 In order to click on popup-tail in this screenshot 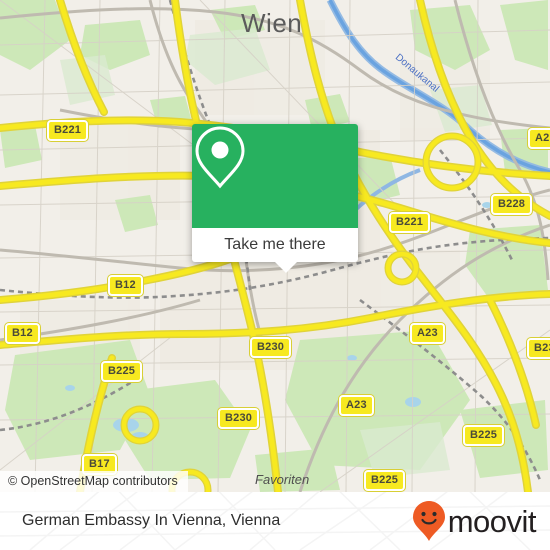, I will do `click(286, 267)`.